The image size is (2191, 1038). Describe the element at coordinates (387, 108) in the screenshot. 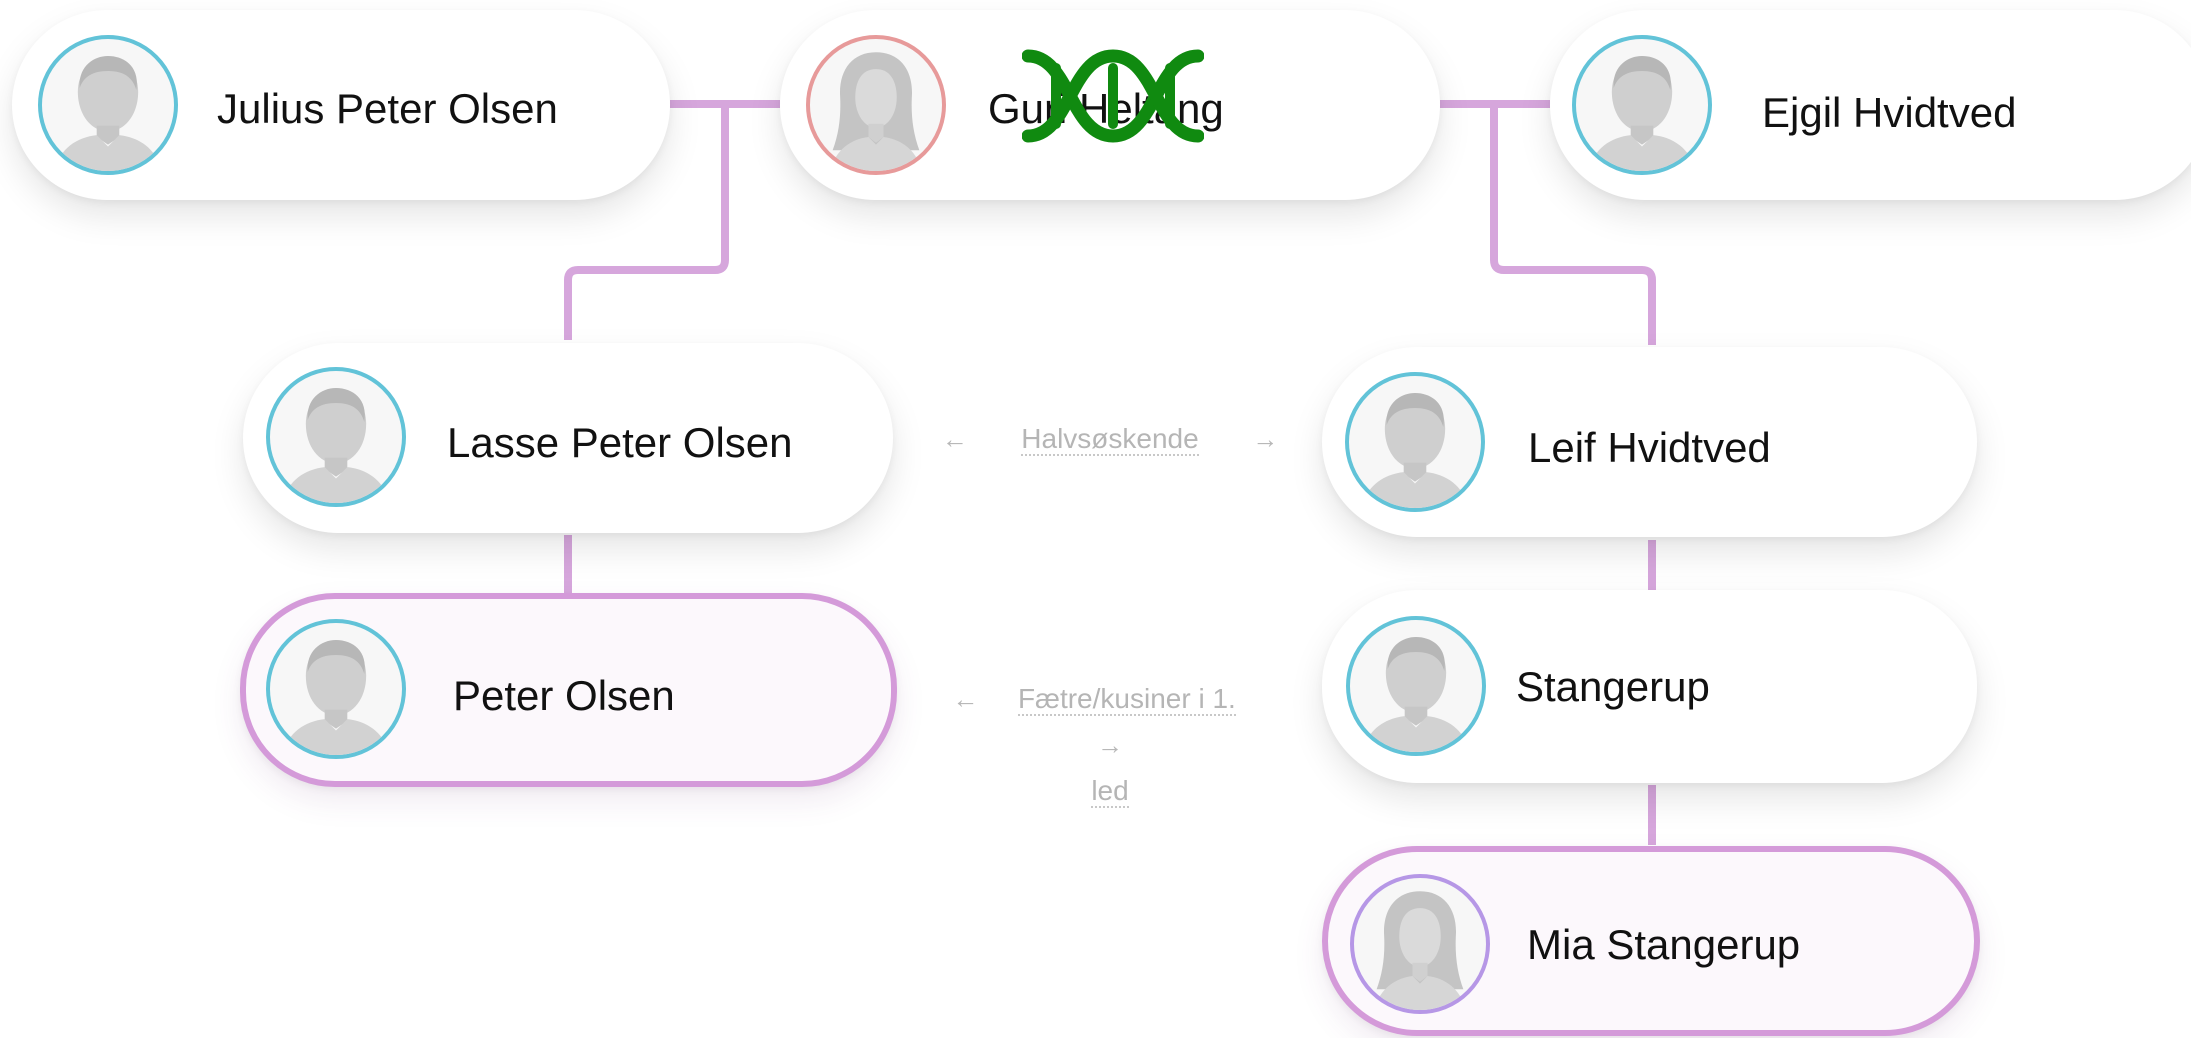

I see `person-name: Julius Peter Olsen` at that location.